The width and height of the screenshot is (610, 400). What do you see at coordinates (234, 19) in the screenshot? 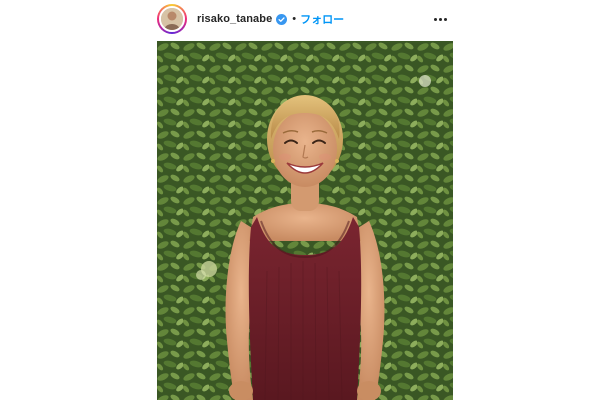
I see `username: risako_tanabe` at bounding box center [234, 19].